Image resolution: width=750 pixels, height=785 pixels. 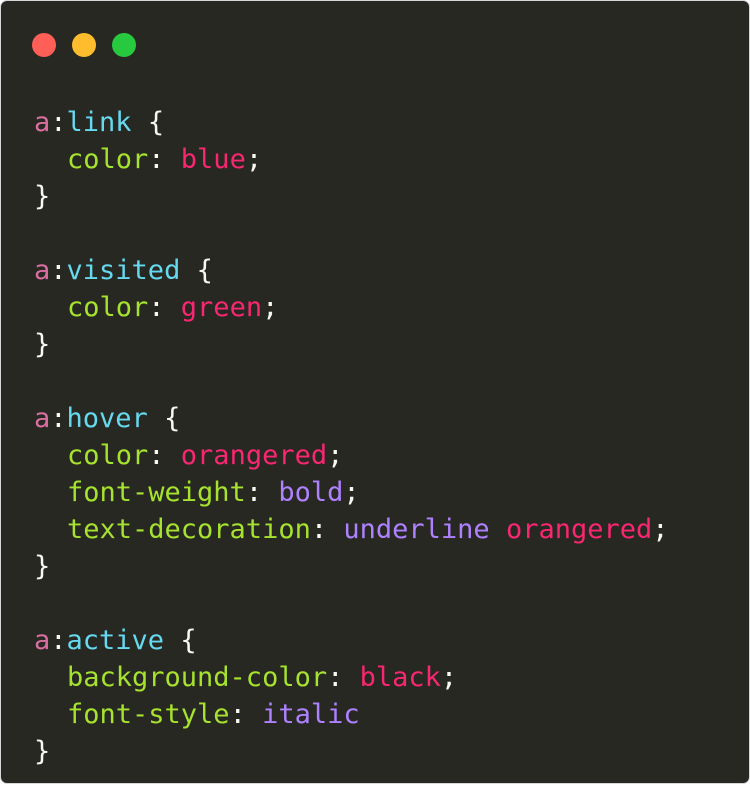 What do you see at coordinates (498, 529) in the screenshot?
I see `property-value` at bounding box center [498, 529].